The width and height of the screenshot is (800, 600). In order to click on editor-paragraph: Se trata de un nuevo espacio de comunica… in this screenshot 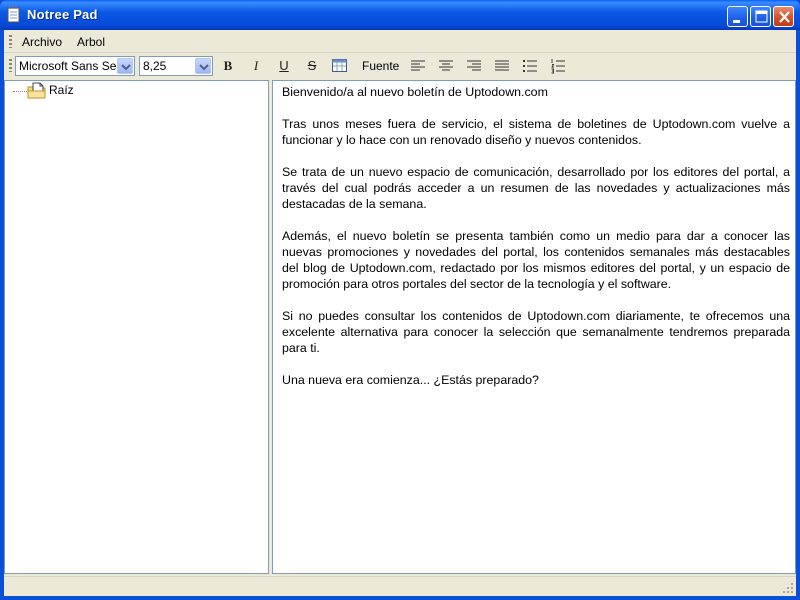, I will do `click(536, 188)`.